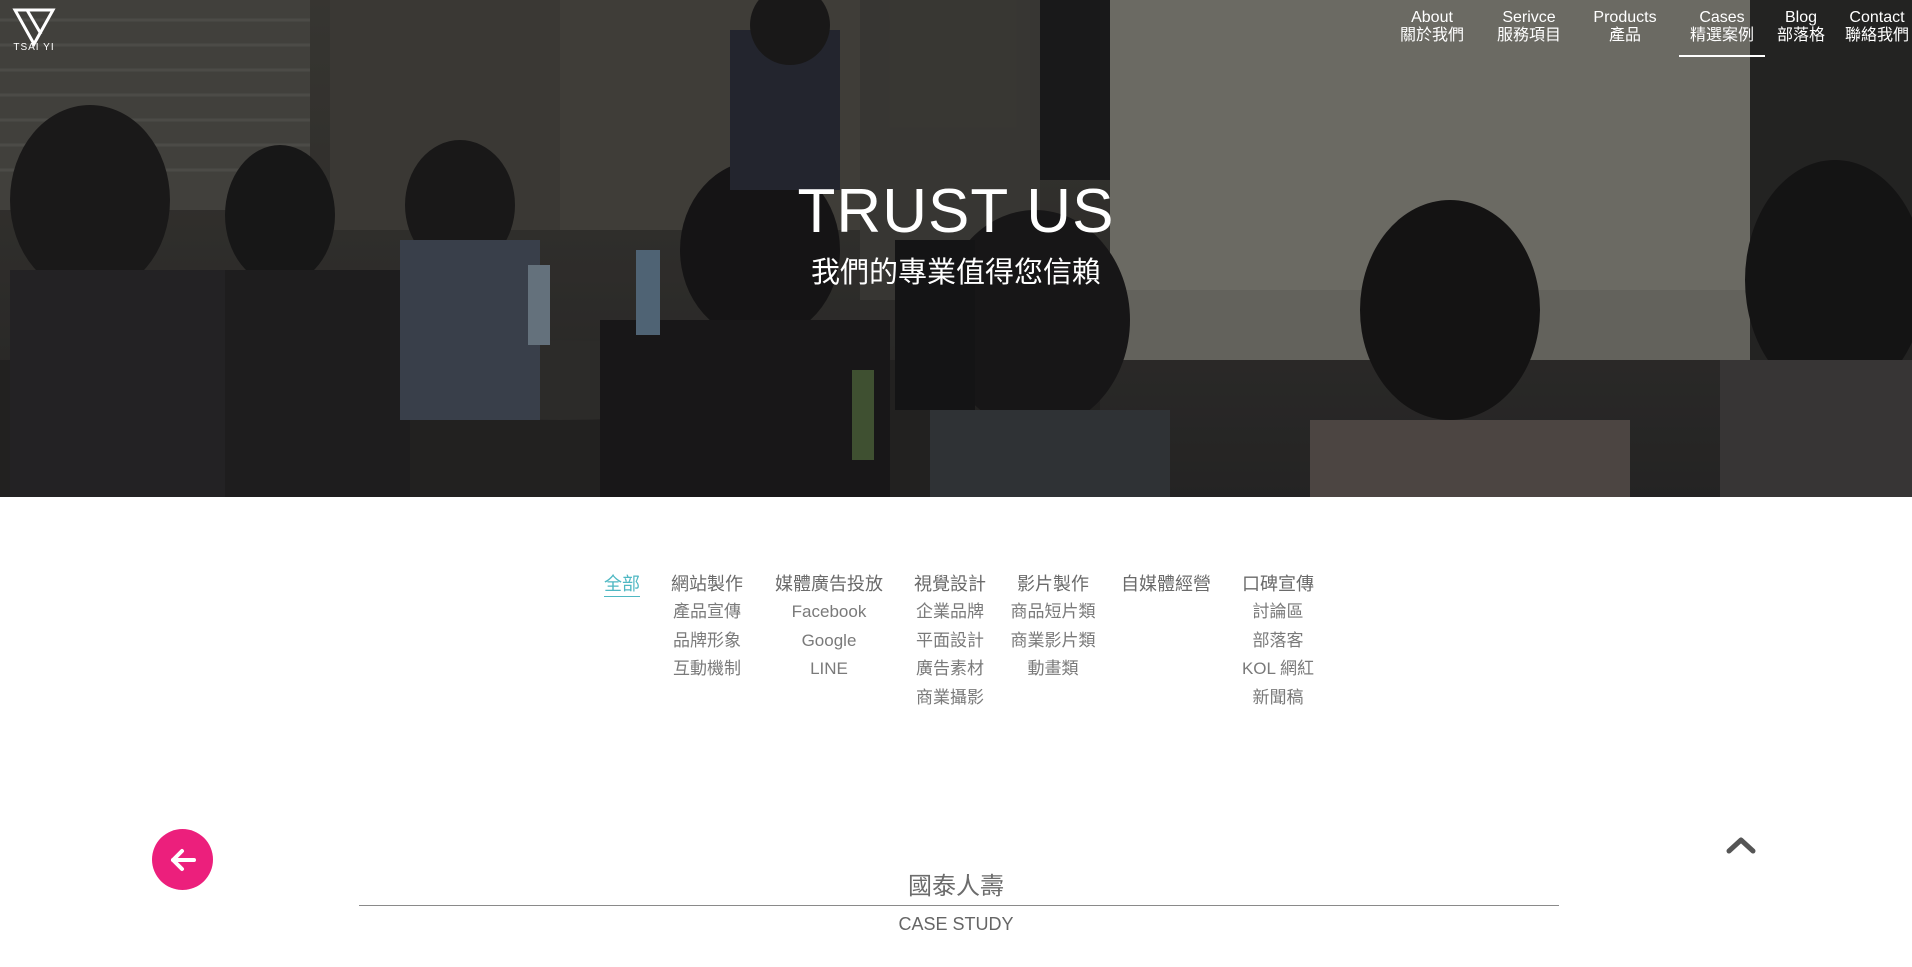 The width and height of the screenshot is (1912, 967). I want to click on filter-web: 網站製作, so click(707, 584).